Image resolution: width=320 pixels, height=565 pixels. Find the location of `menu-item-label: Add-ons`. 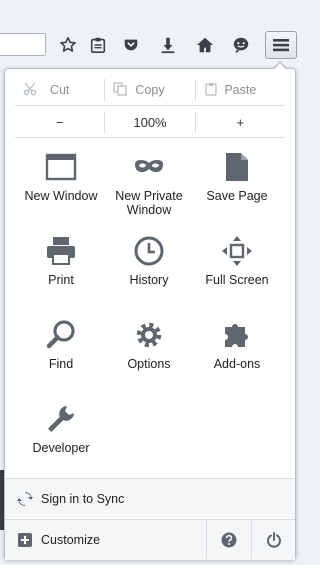

menu-item-label: Add-ons is located at coordinates (237, 364).